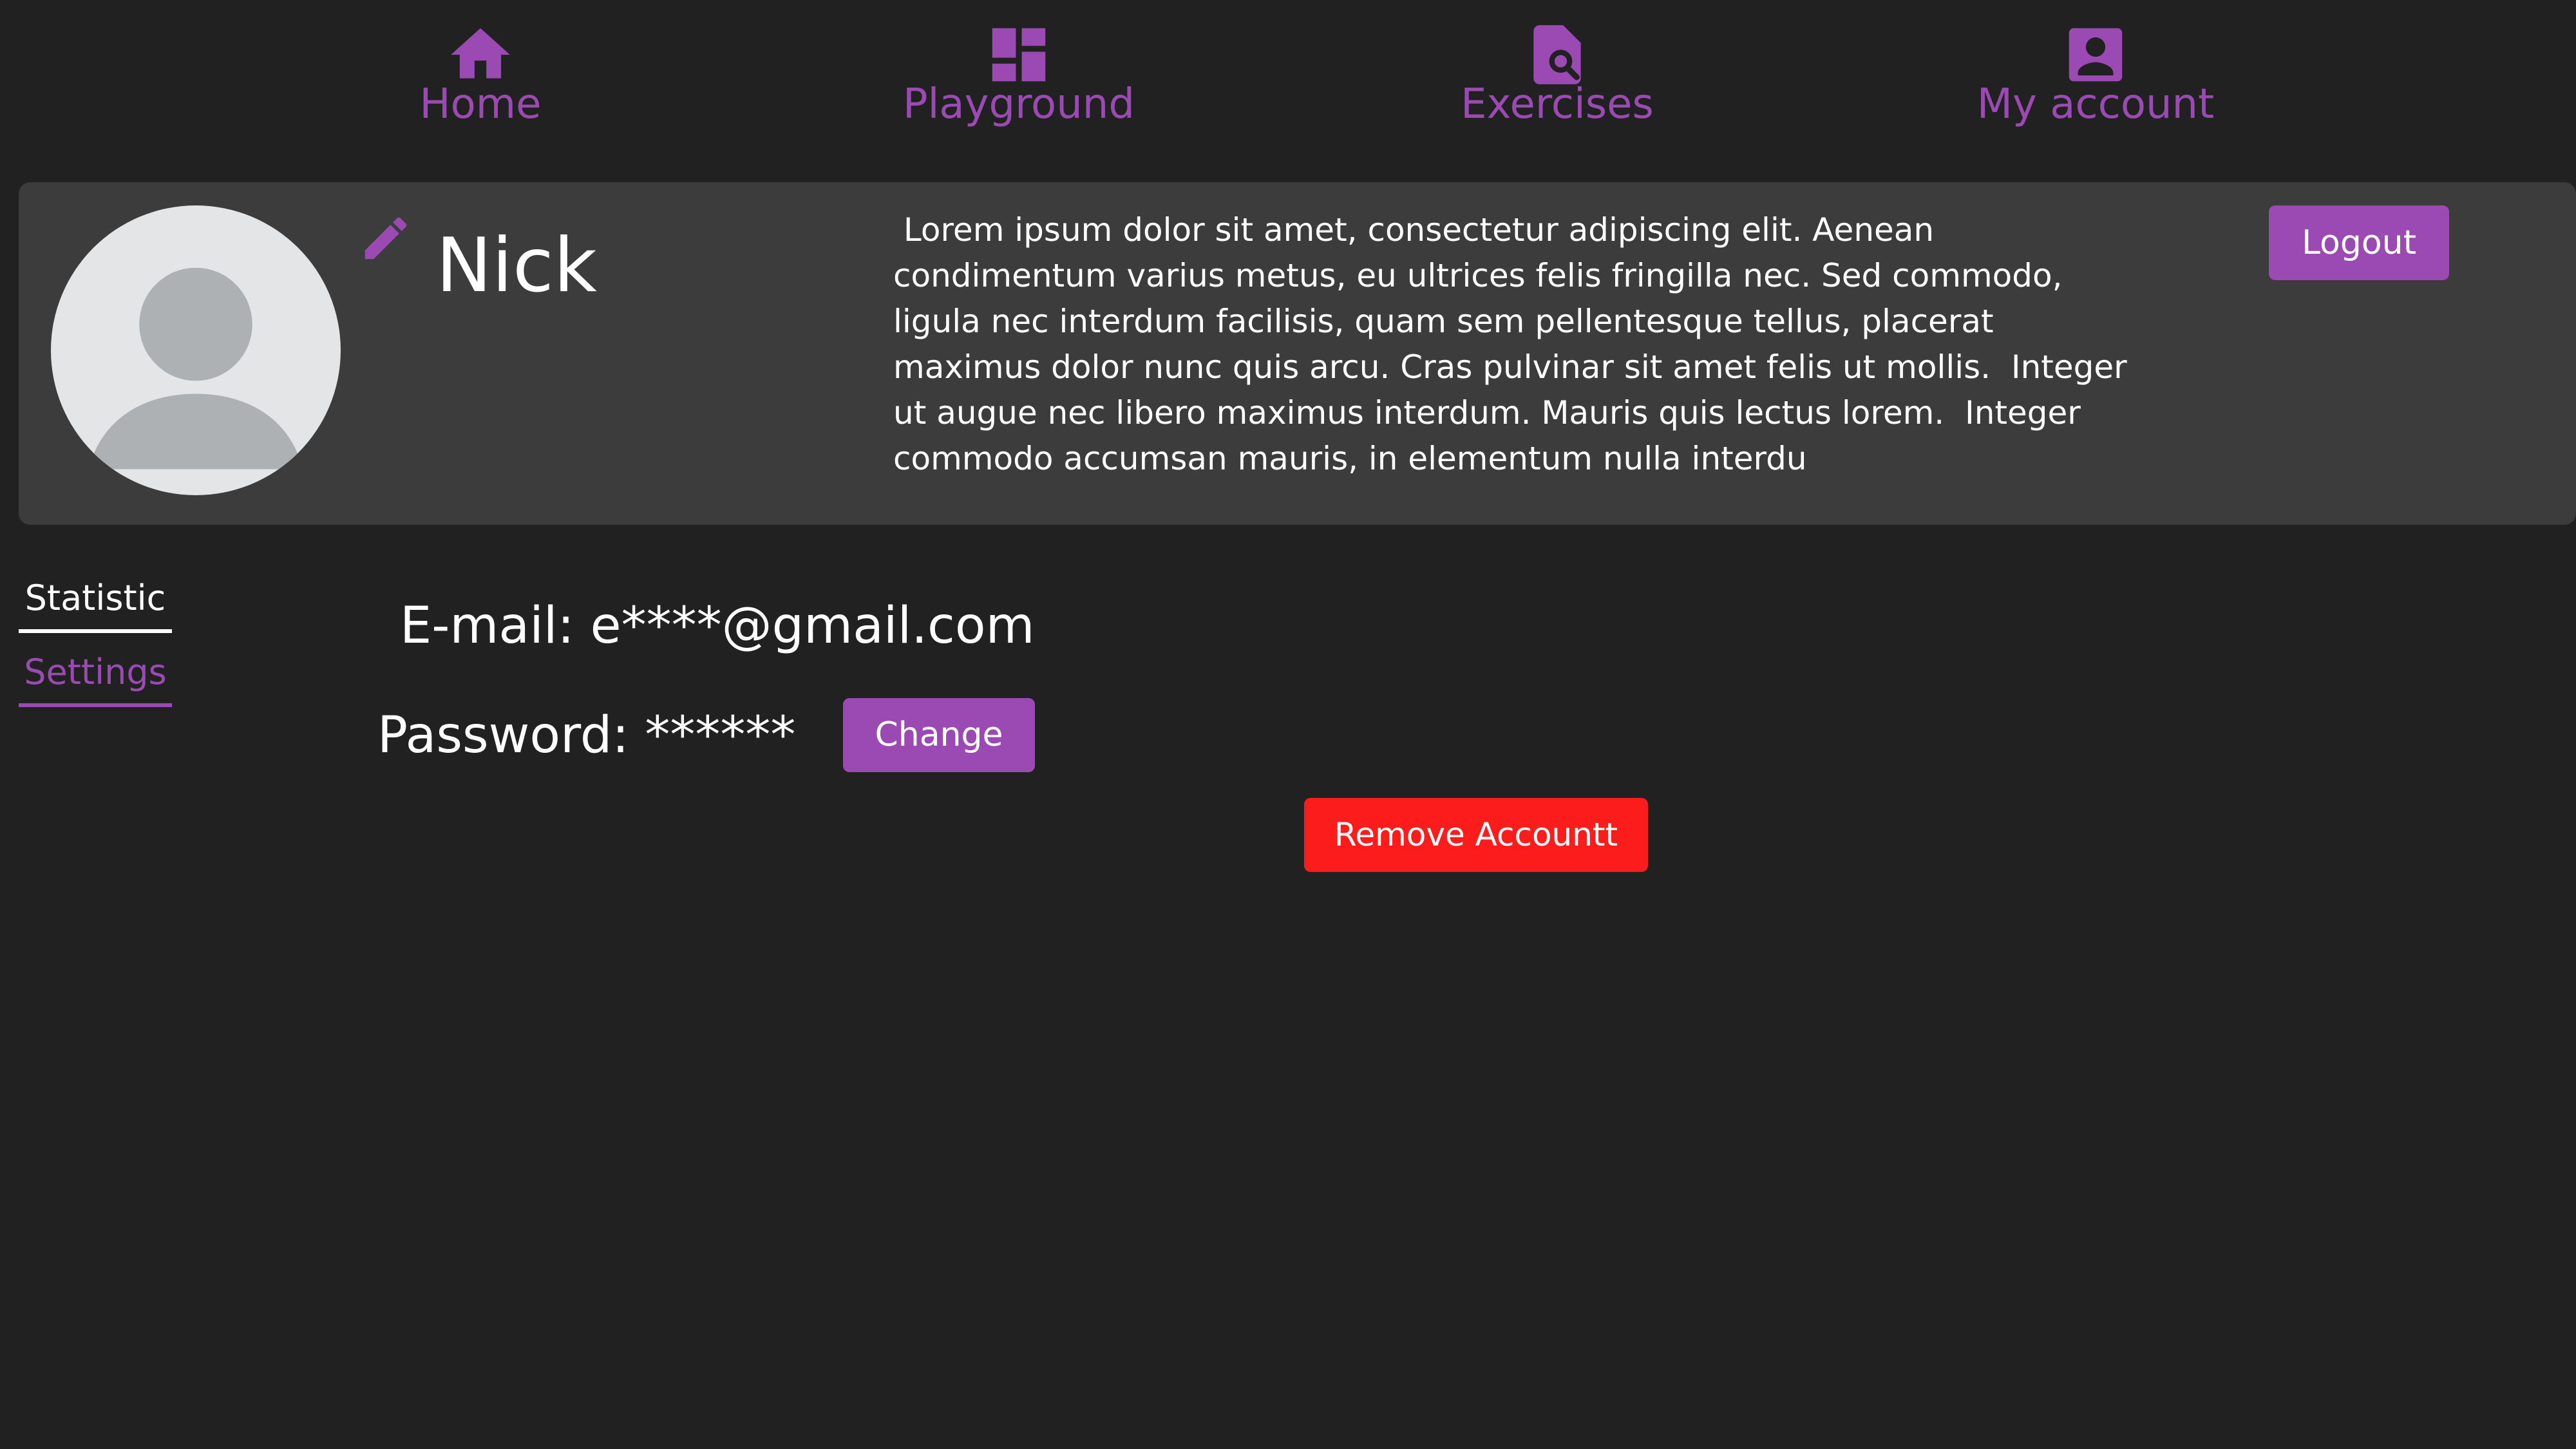 This screenshot has height=1449, width=2576. I want to click on nav-item-label: Playground, so click(1019, 104).